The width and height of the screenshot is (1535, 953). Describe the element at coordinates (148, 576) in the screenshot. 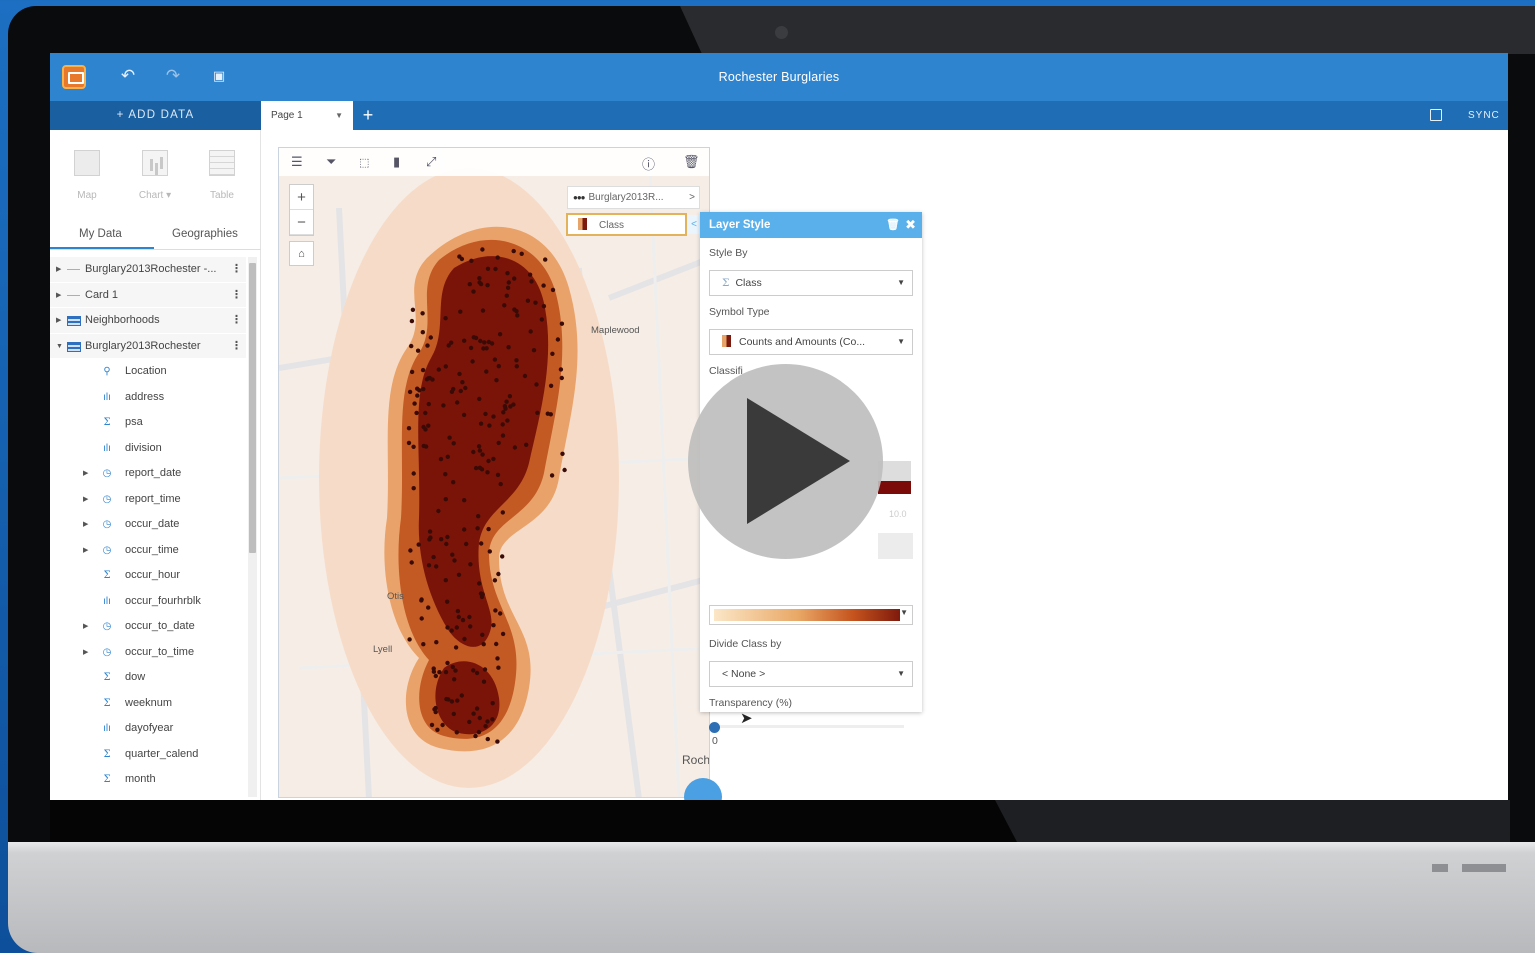

I see `field-item: Σoccur_hour` at that location.